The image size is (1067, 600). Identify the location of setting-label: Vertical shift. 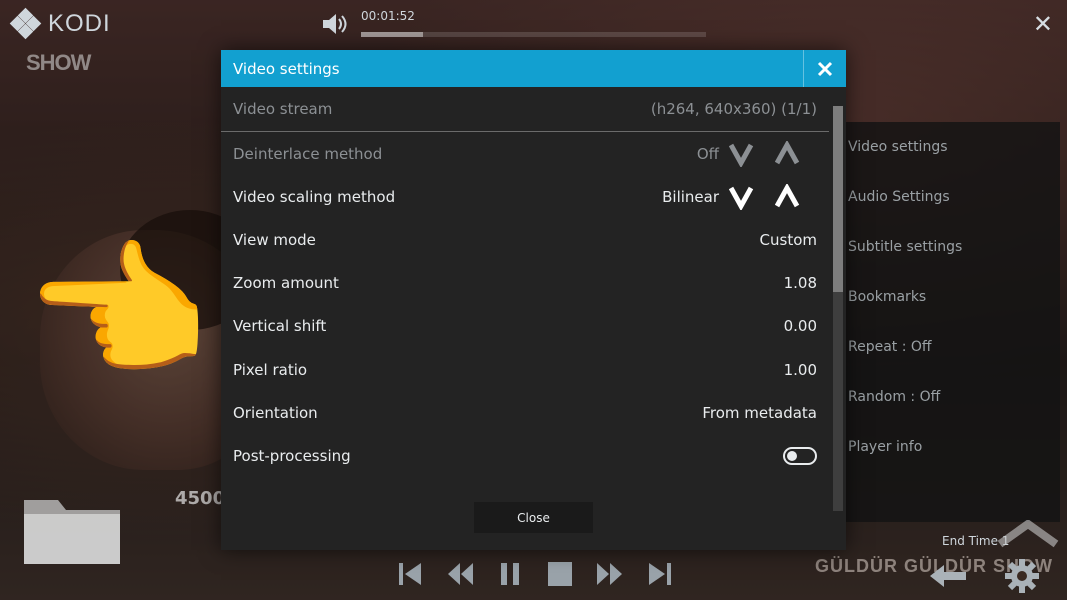
(280, 326).